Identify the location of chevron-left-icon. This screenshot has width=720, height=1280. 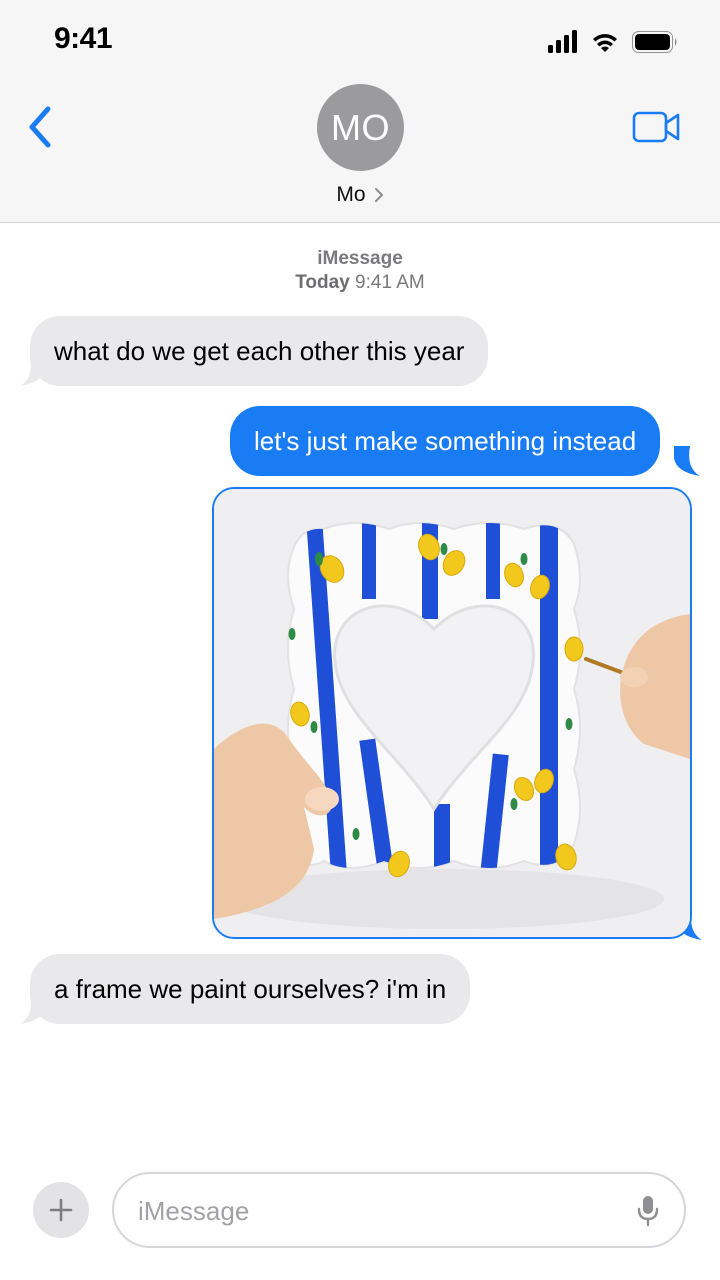
(40, 127).